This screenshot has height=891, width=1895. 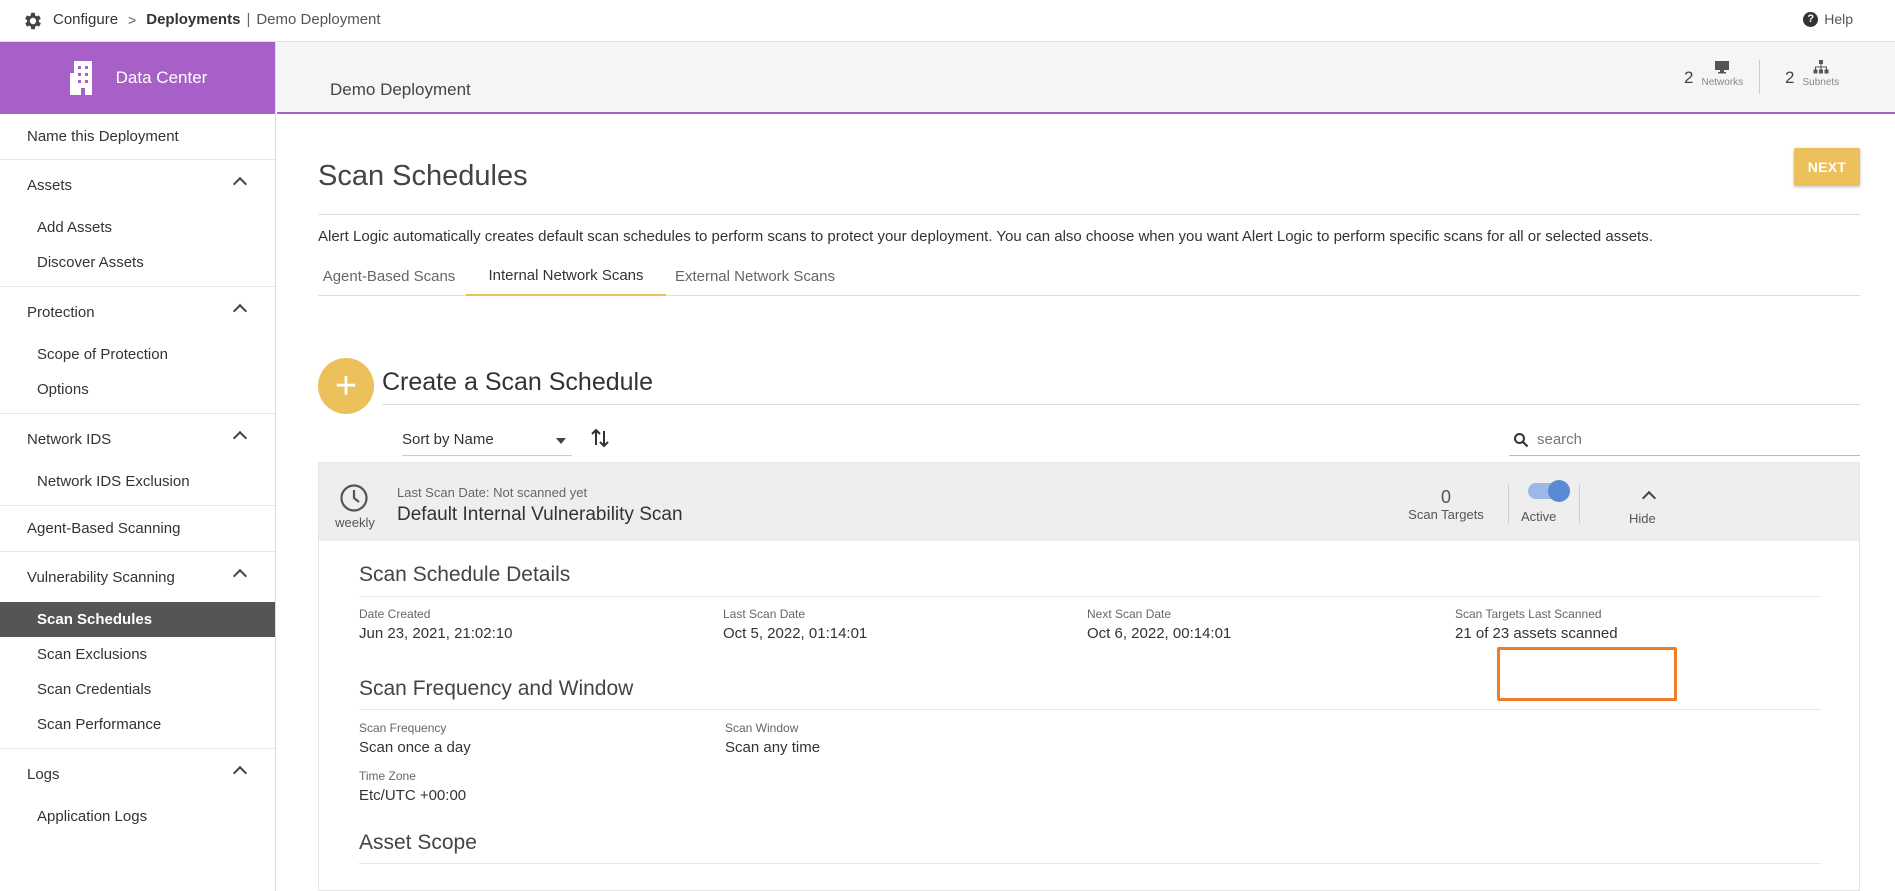 I want to click on scan-frequency-value: Scan once a day, so click(x=415, y=747).